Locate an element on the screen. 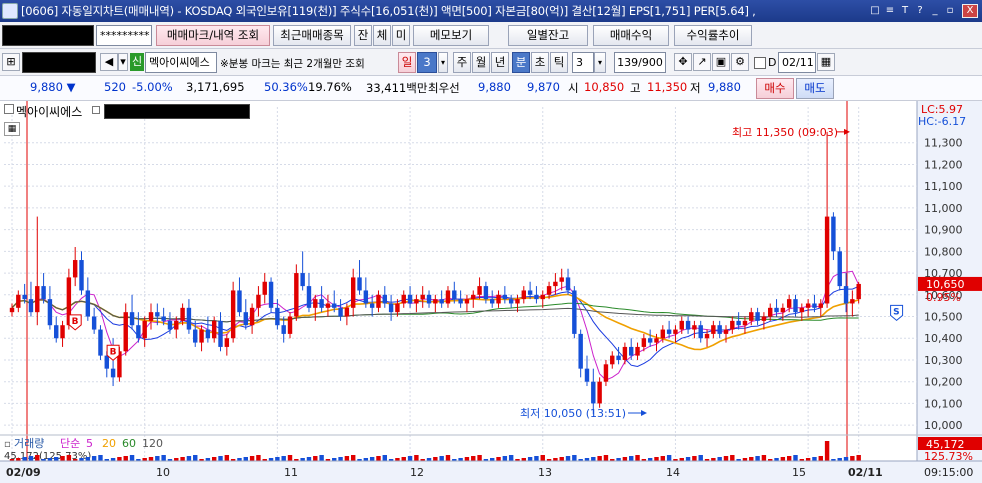 The image size is (982, 483). menu-icon: ≡ is located at coordinates (890, 11).